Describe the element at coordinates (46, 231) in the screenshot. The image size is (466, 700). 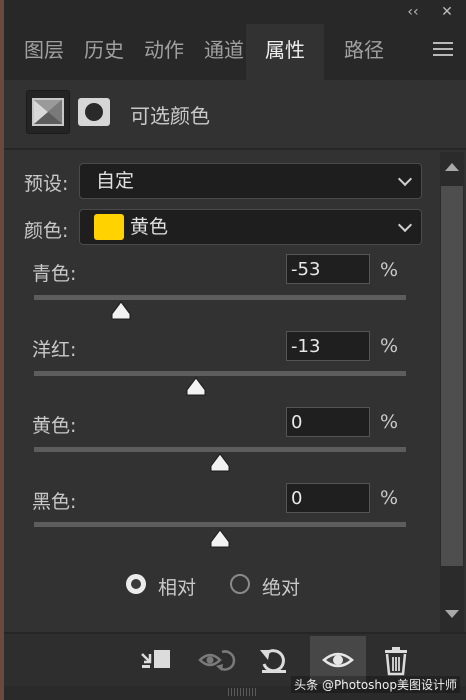
I see `color-label: 颜色:` at that location.